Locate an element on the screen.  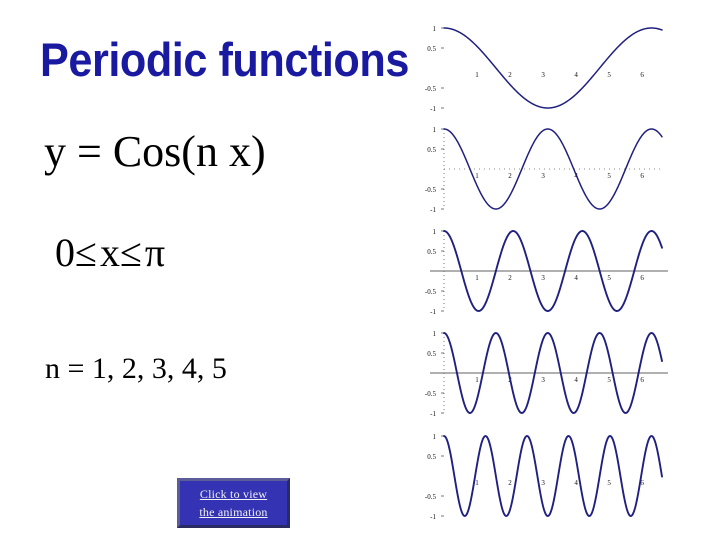
cosine-plot-n-5: 1 0.5 -0.5 -1 1 2 3 4 5 6 is located at coordinates (545, 476).